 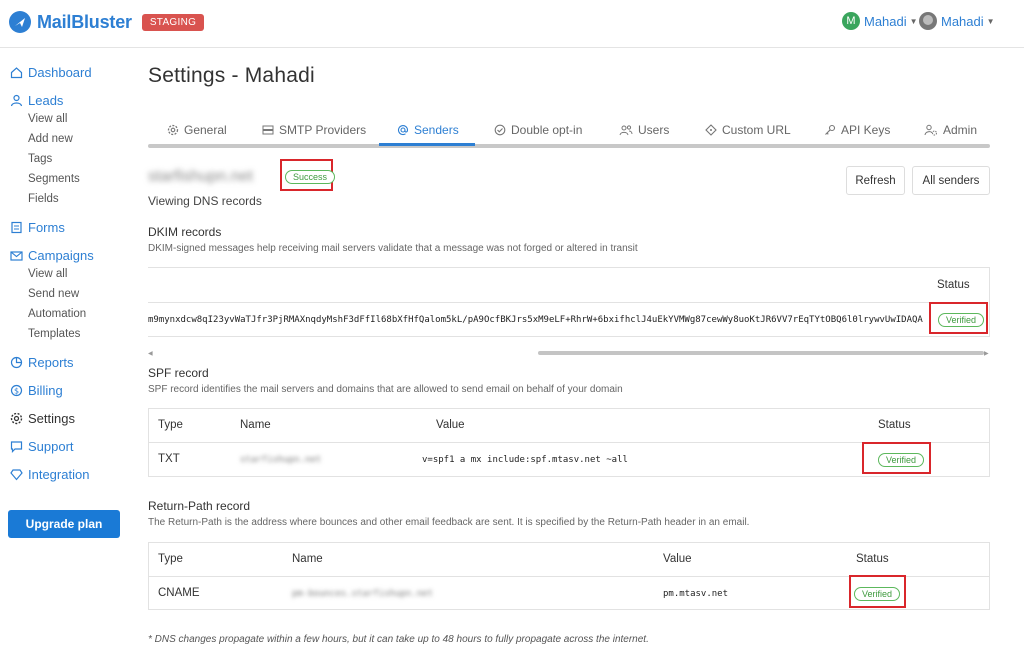 I want to click on tab-smtp-providers: SMTP Providers, so click(x=314, y=130).